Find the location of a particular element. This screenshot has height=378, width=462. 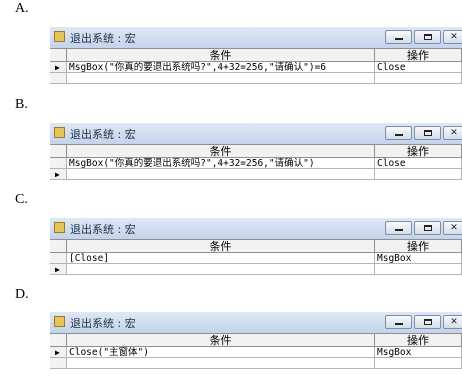

macro-grid: 条件 操作 ▶ Close("主窗体") MsgBox is located at coordinates (256, 355).